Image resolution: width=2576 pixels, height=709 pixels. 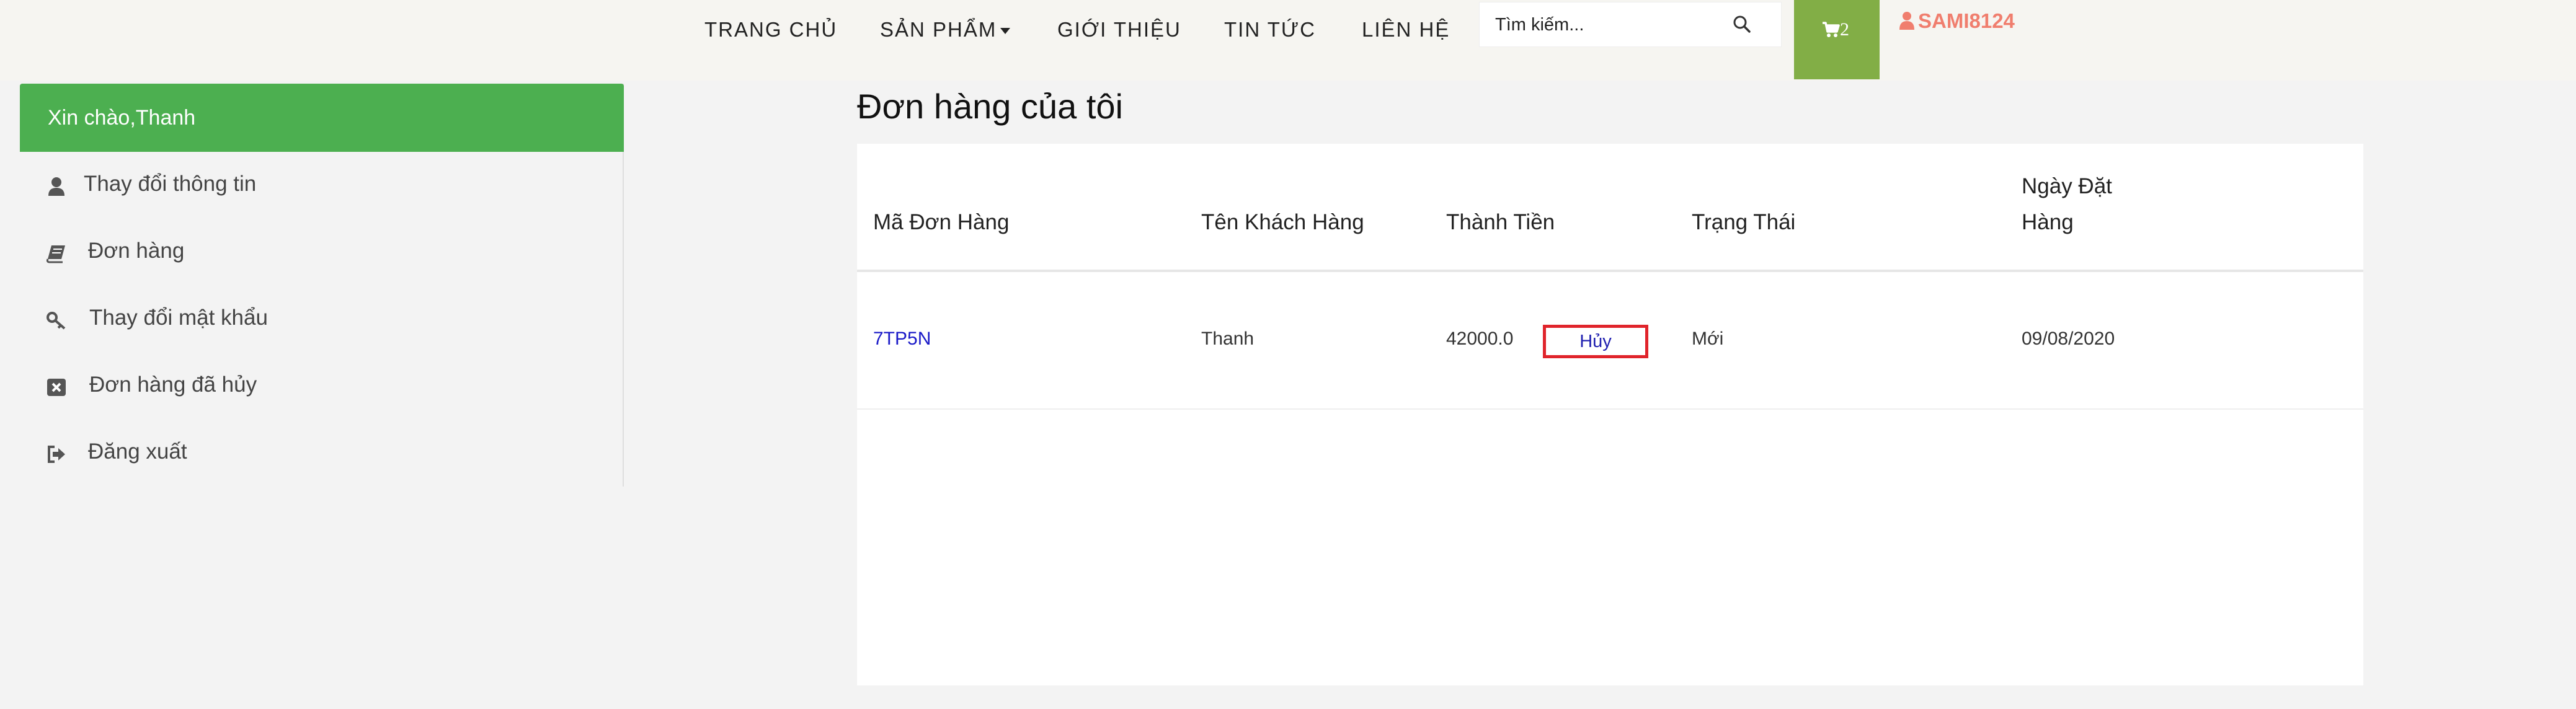 What do you see at coordinates (56, 254) in the screenshot?
I see `book-icon` at bounding box center [56, 254].